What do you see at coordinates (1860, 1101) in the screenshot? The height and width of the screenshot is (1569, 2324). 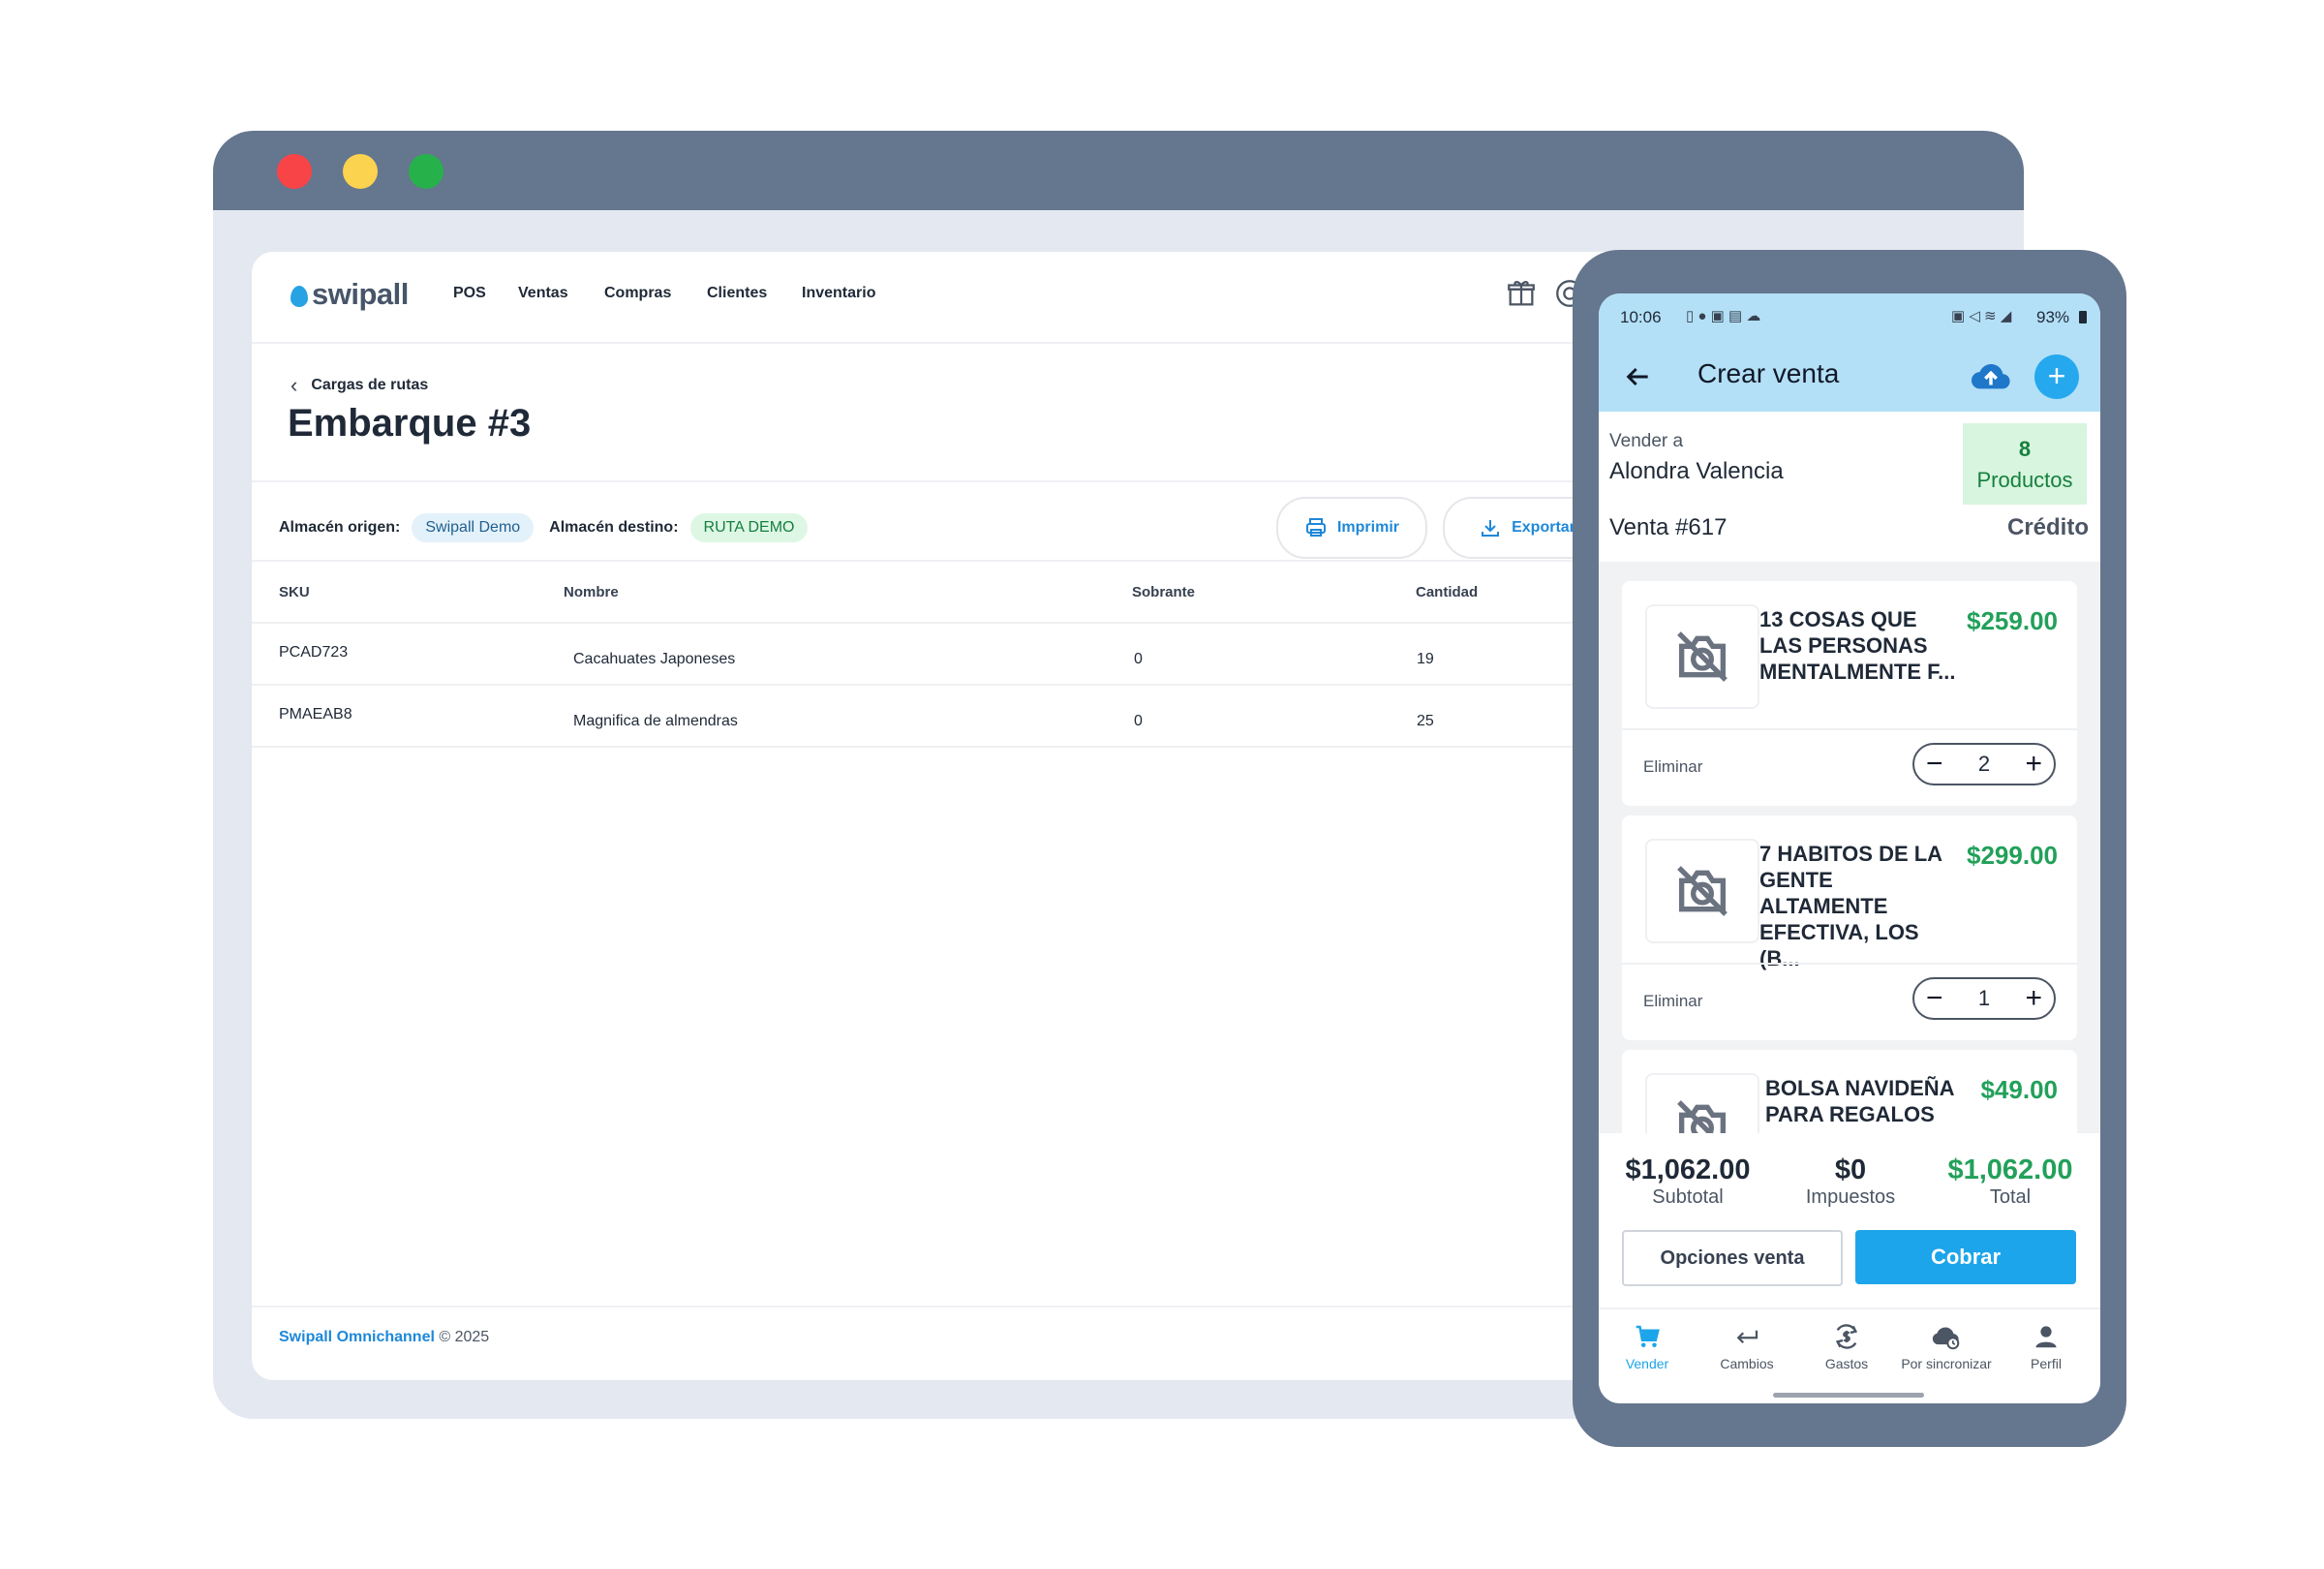 I see `product-name: BOLSA NAVIDEÑA PARA REGALOS` at bounding box center [1860, 1101].